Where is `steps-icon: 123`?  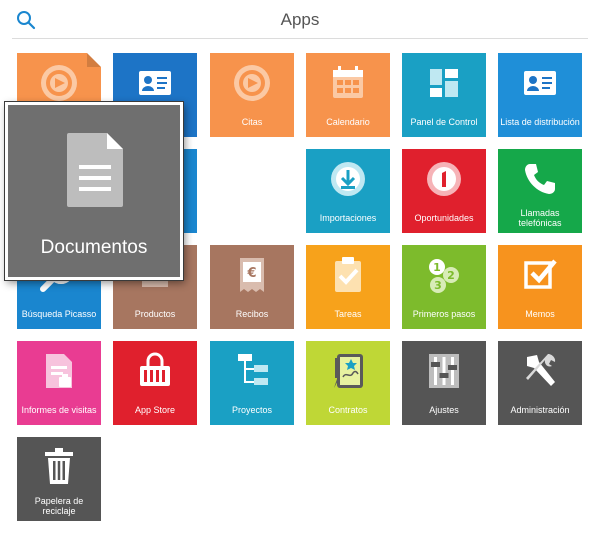
steps-icon: 123 is located at coordinates (444, 276).